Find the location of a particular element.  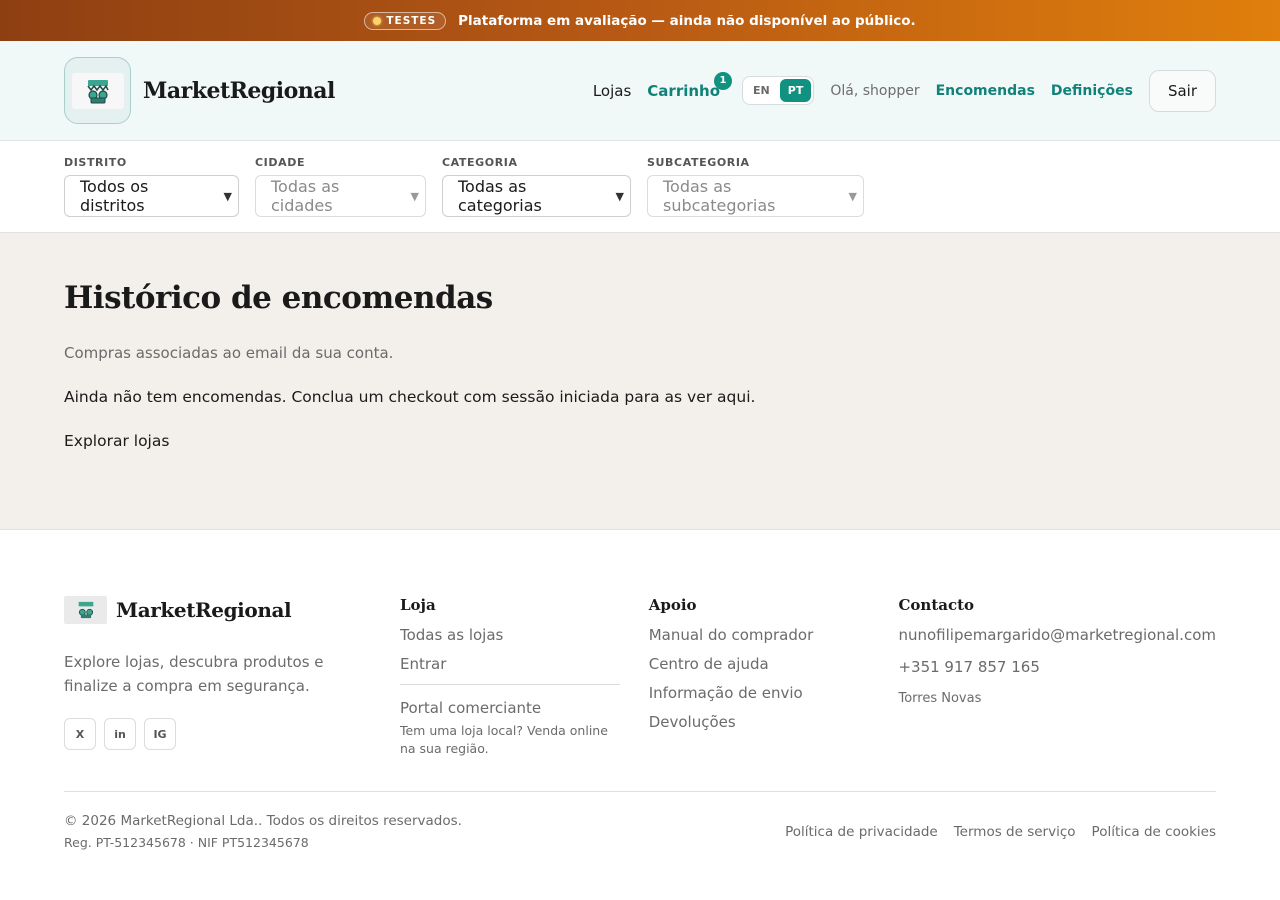

page-title: Histórico de encomendas is located at coordinates (278, 298).